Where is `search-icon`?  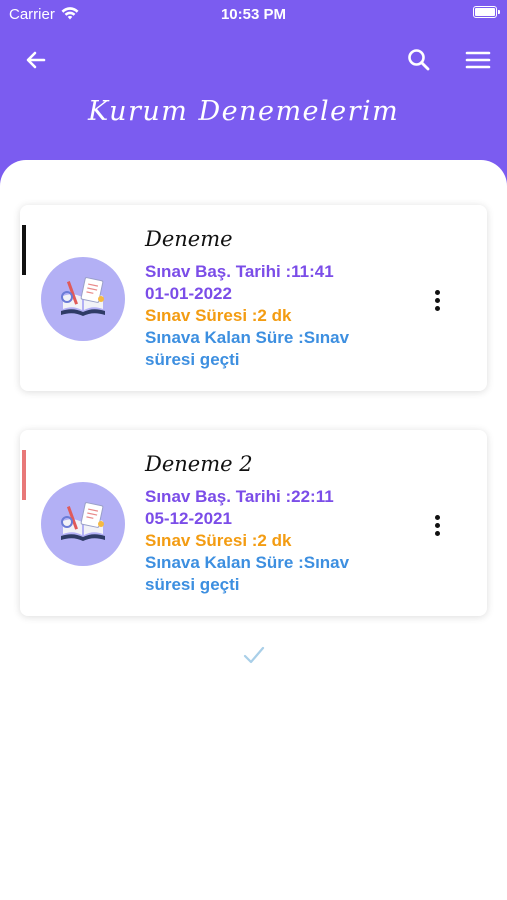 search-icon is located at coordinates (419, 60).